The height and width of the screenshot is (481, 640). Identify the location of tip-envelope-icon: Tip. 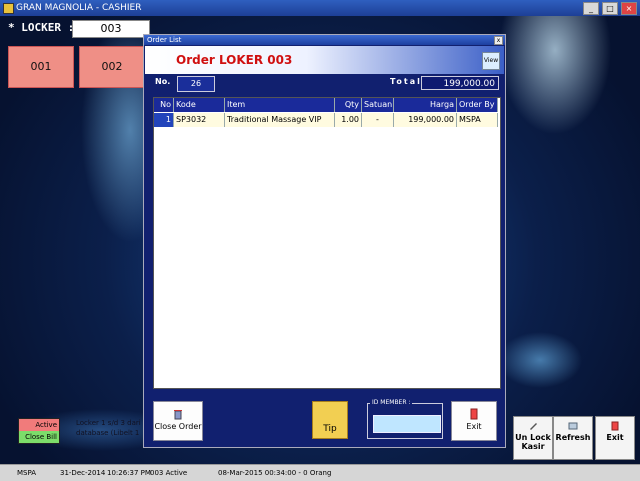
(330, 420).